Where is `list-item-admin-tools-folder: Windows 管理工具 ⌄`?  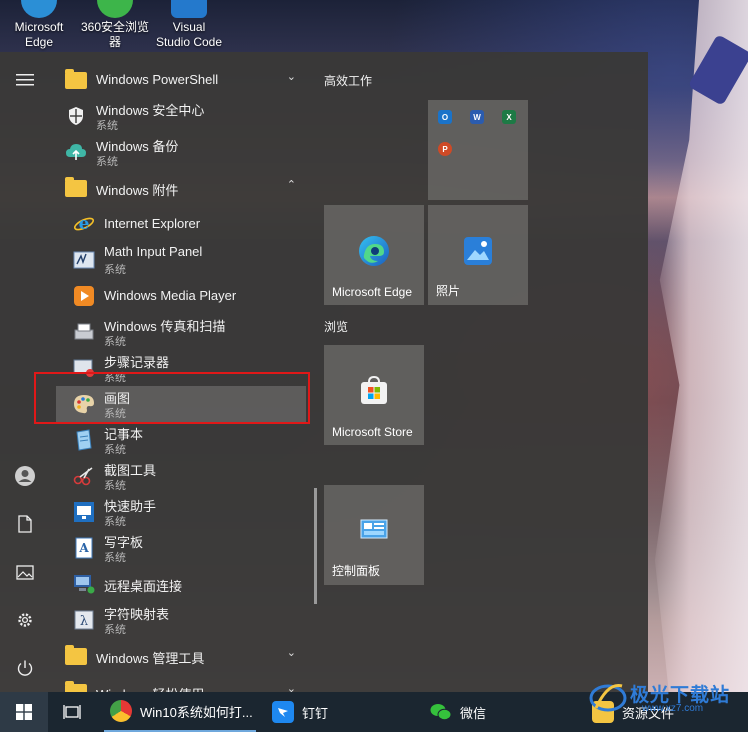 list-item-admin-tools-folder: Windows 管理工具 ⌄ is located at coordinates (181, 656).